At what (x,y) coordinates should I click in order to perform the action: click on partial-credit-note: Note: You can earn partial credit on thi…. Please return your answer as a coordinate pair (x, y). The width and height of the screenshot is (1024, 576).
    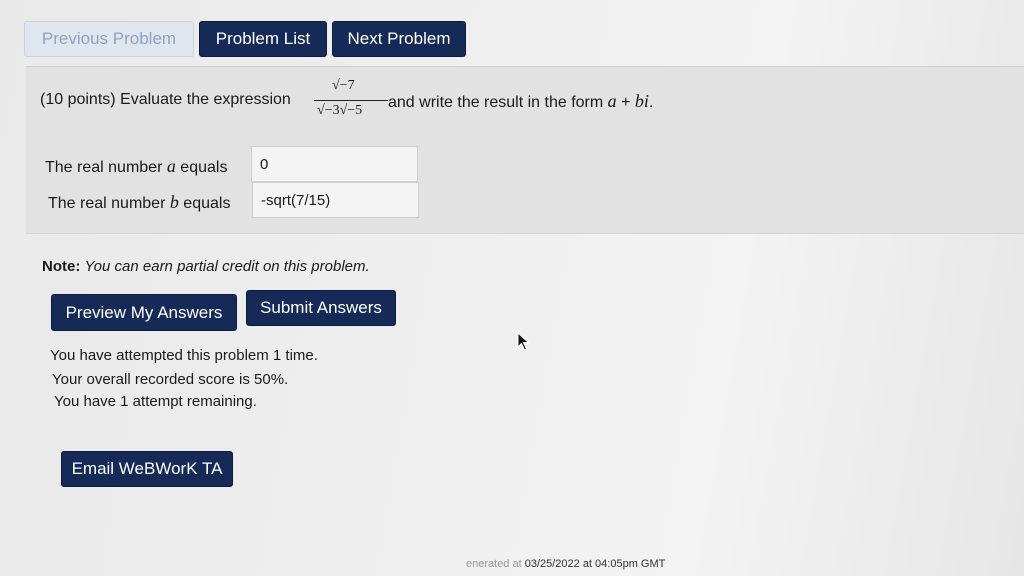
    Looking at the image, I should click on (206, 266).